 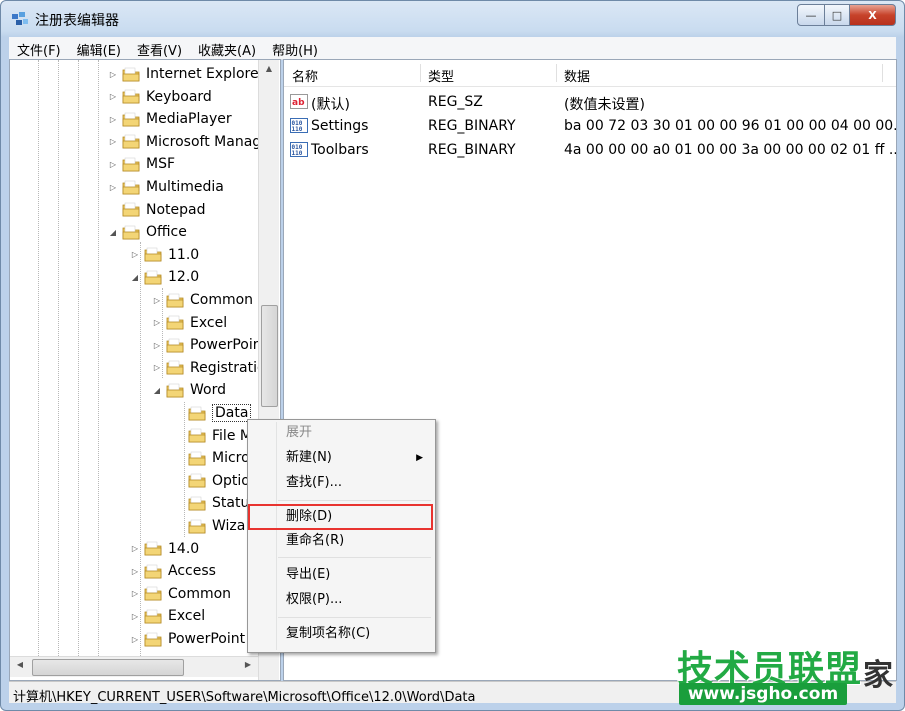 What do you see at coordinates (269, 70) in the screenshot?
I see `scroll-up-arrow-icon: ▲` at bounding box center [269, 70].